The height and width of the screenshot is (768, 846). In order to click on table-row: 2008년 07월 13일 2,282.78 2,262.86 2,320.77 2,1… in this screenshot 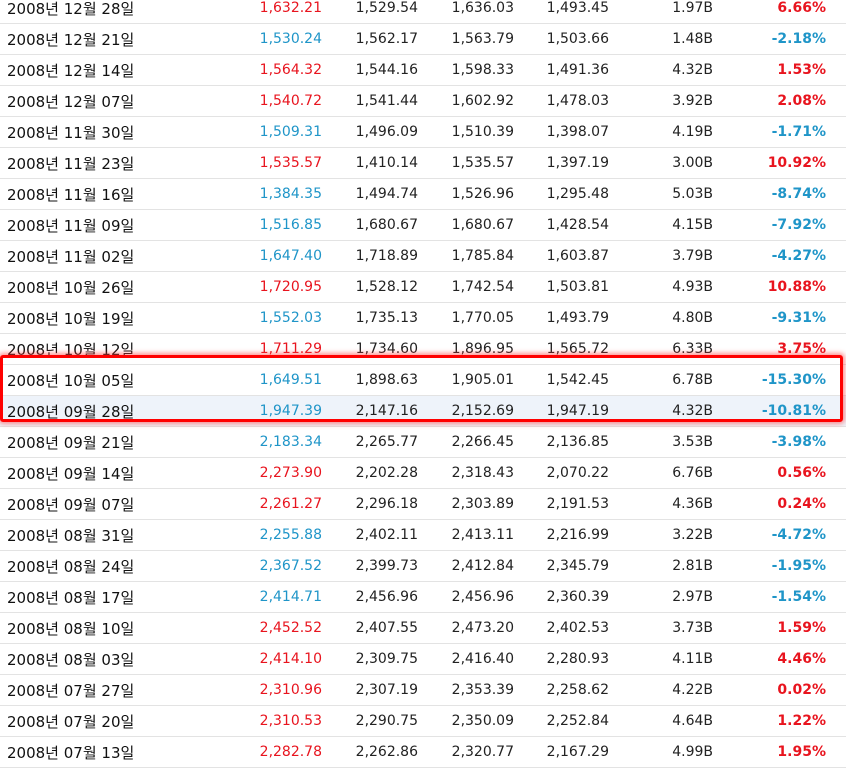, I will do `click(423, 752)`.